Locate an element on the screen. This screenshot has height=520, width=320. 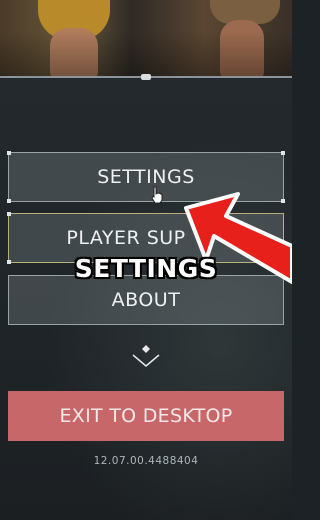
hero-artwork is located at coordinates (146, 39).